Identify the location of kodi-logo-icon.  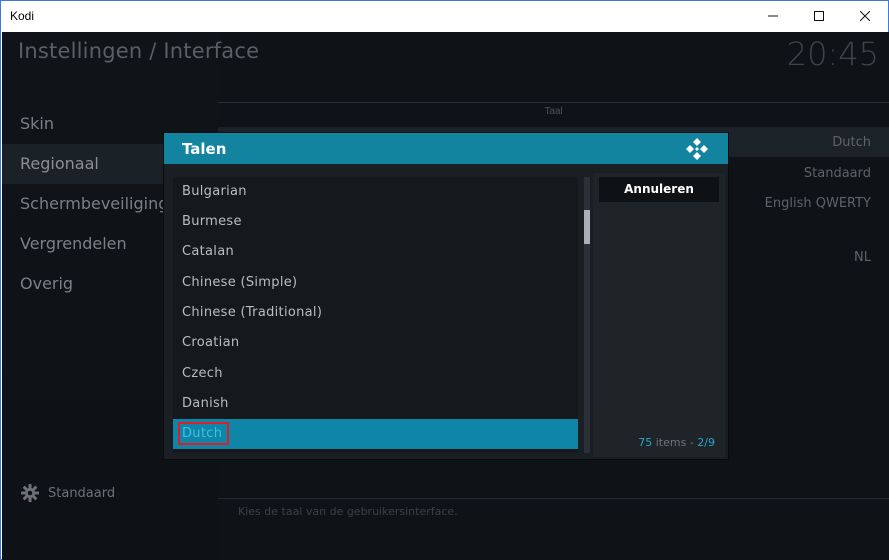
(697, 149).